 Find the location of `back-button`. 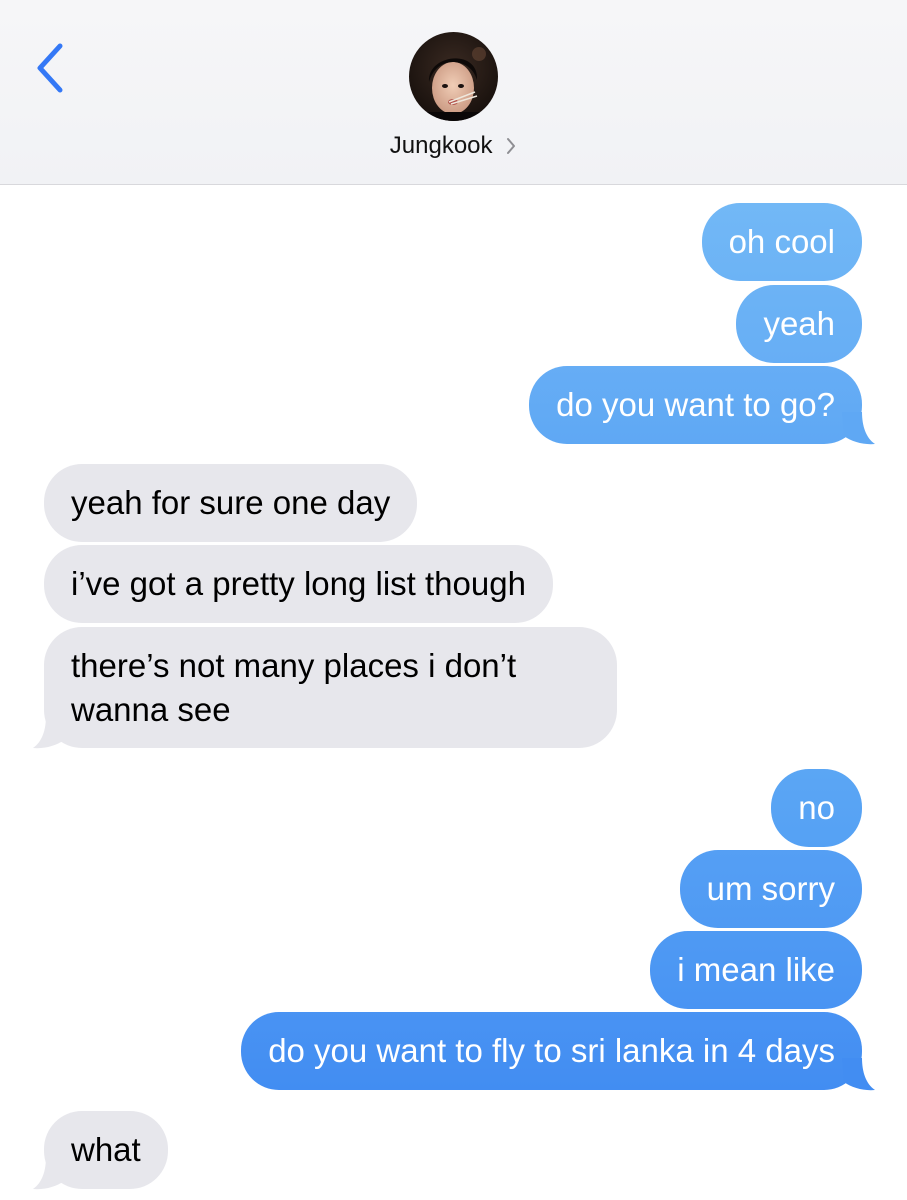

back-button is located at coordinates (52, 68).